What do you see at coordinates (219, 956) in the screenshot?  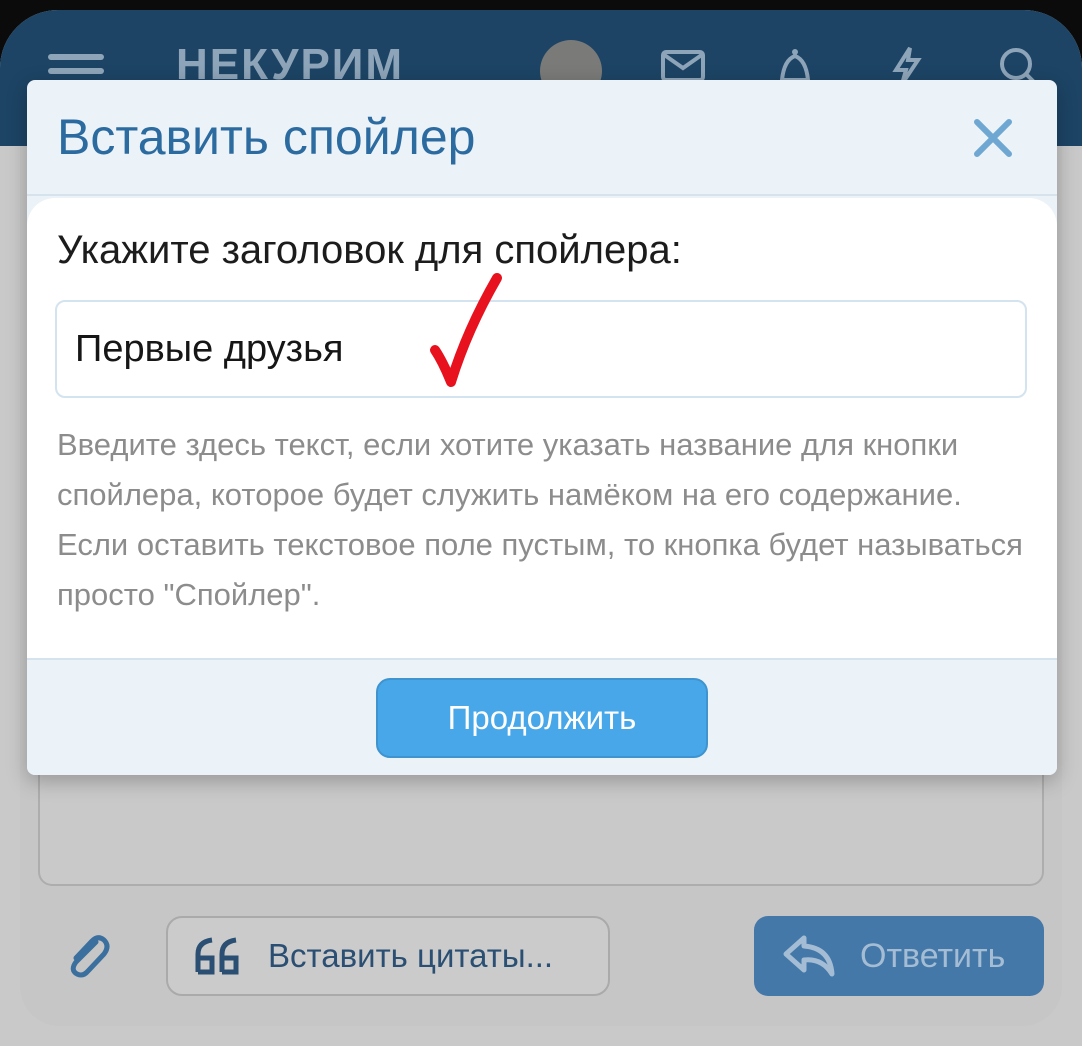 I see `quote-icon` at bounding box center [219, 956].